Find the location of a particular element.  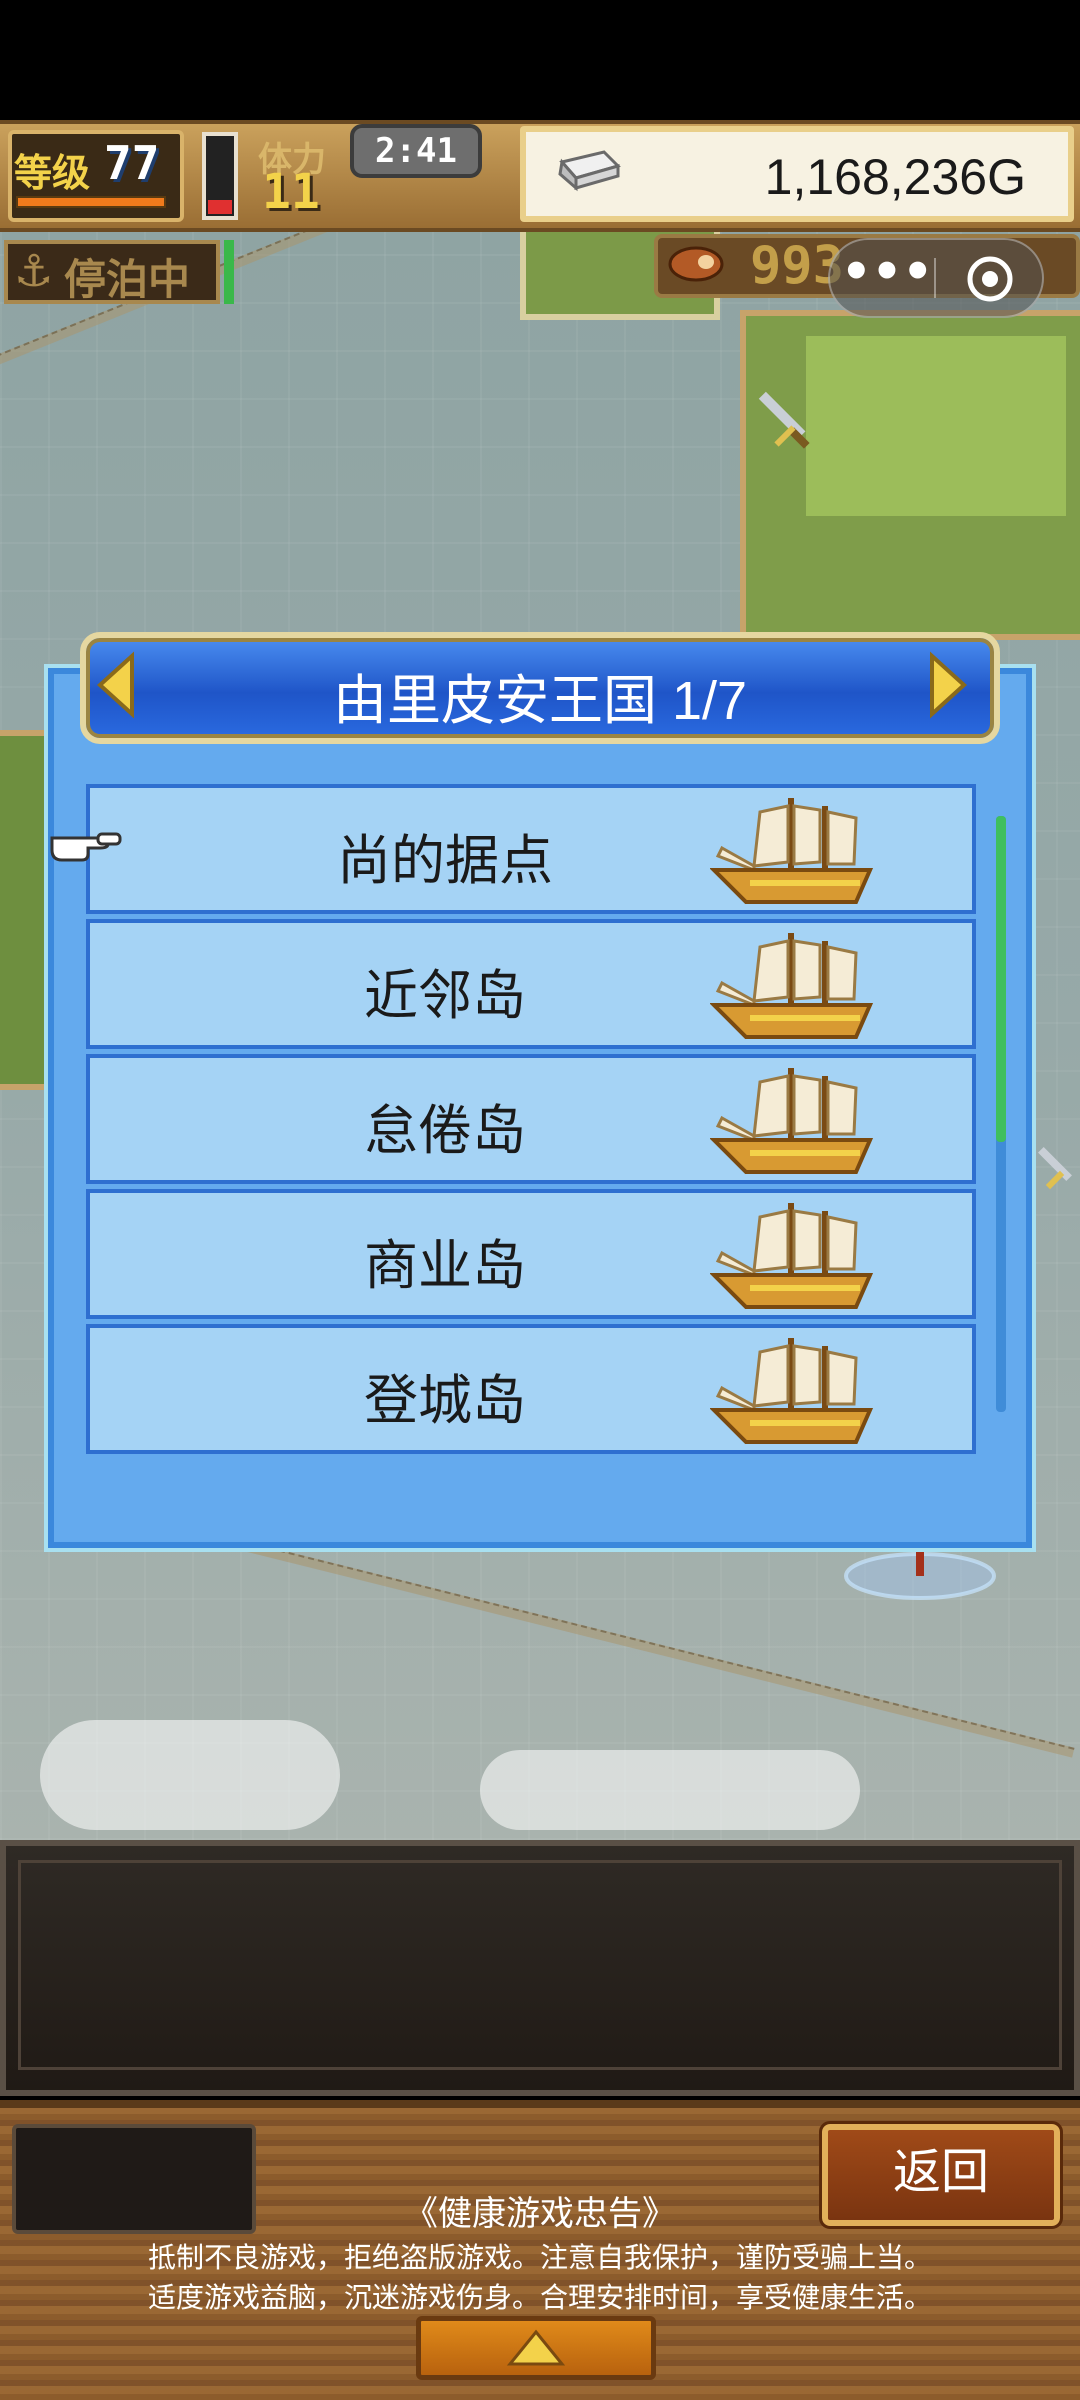

arrow-left-icon is located at coordinates (117, 685).